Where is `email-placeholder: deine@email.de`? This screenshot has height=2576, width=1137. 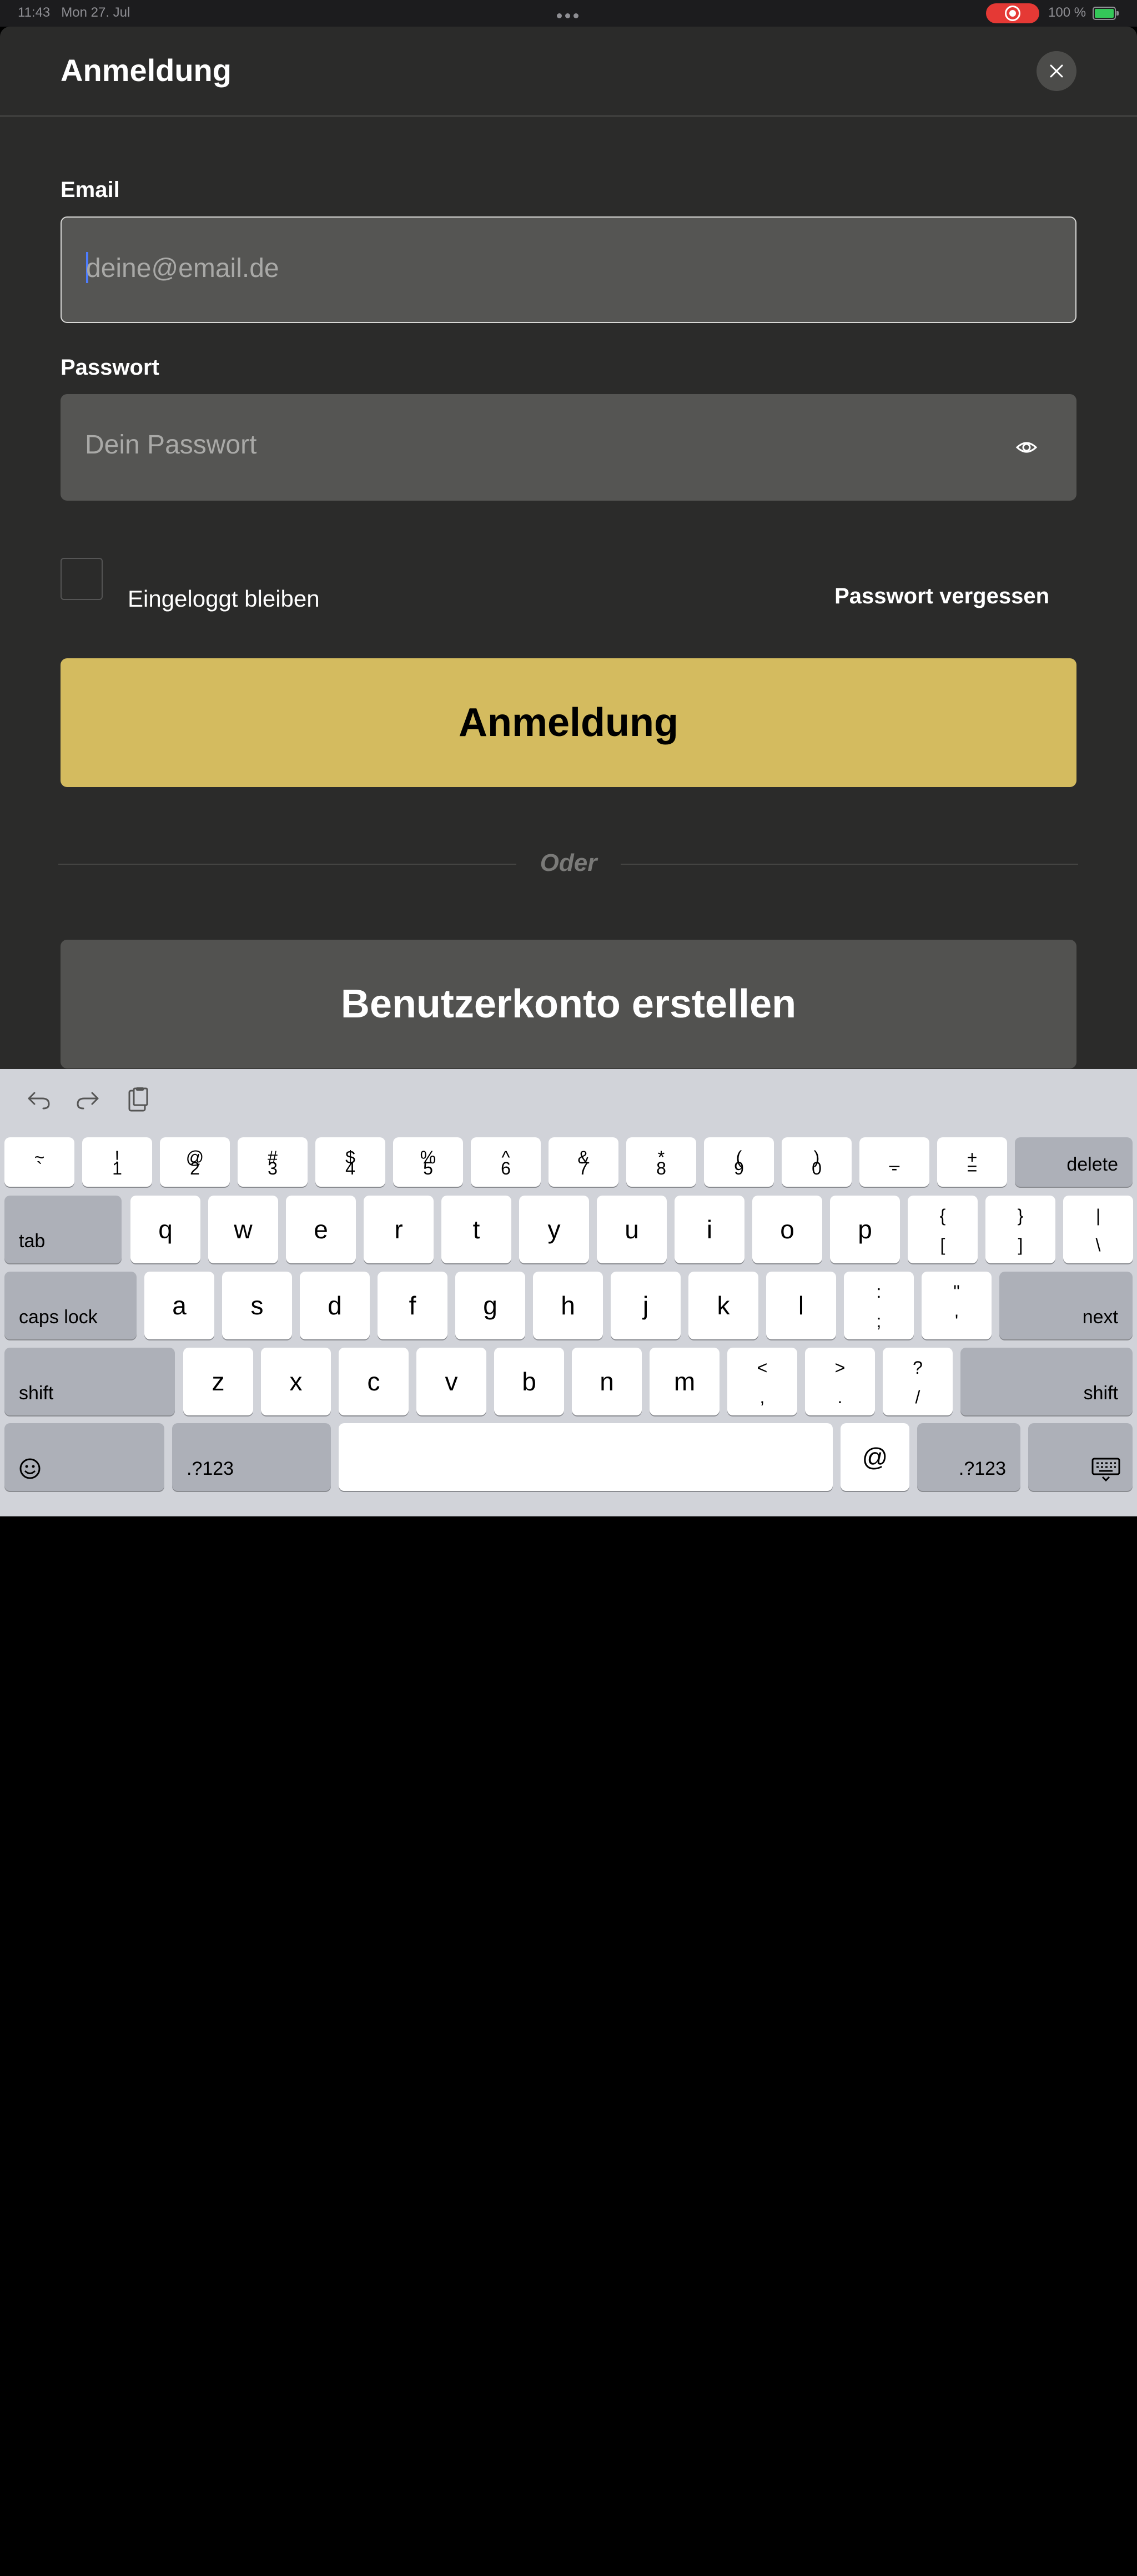
email-placeholder: deine@email.de is located at coordinates (183, 268).